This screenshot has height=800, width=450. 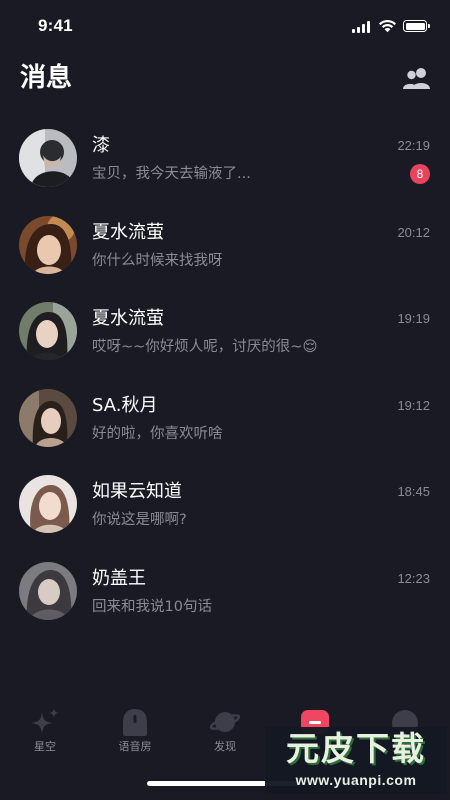 What do you see at coordinates (356, 748) in the screenshot?
I see `watermark-logo: 元皮下载` at bounding box center [356, 748].